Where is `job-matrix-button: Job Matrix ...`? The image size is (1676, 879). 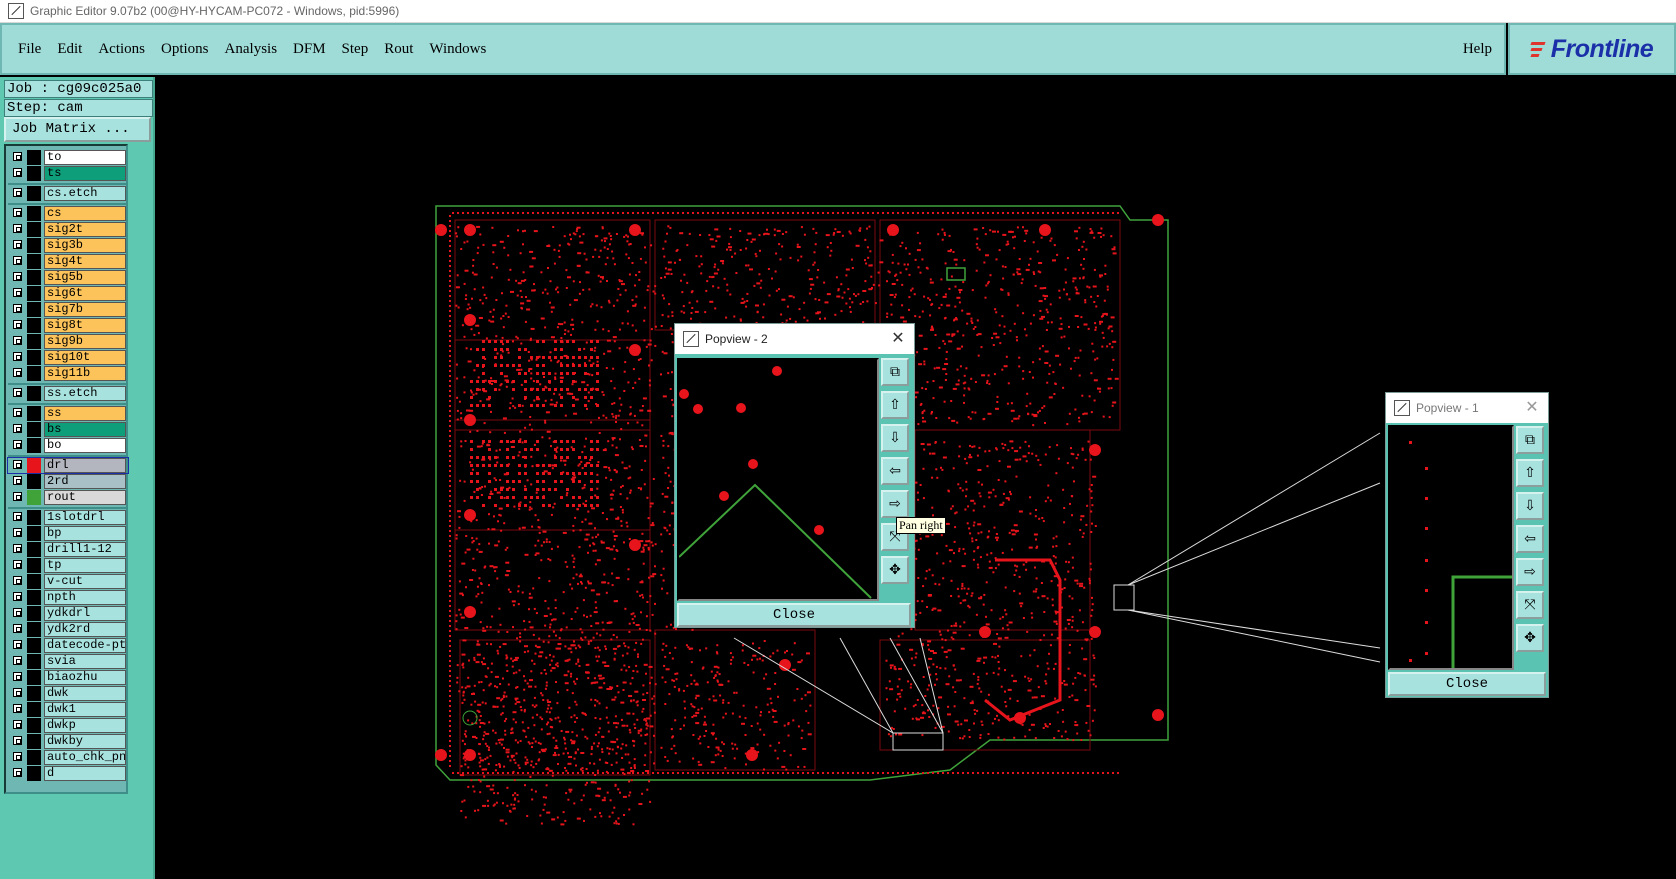 job-matrix-button: Job Matrix ... is located at coordinates (77, 129).